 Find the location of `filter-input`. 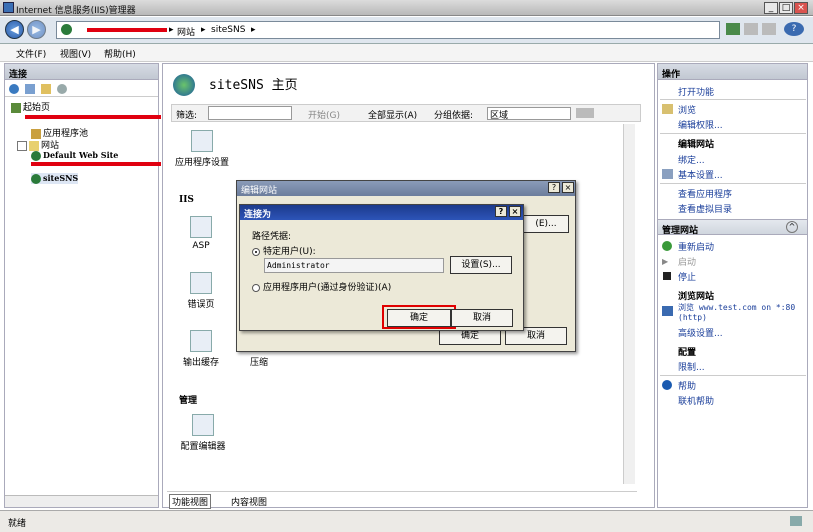

filter-input is located at coordinates (250, 113).